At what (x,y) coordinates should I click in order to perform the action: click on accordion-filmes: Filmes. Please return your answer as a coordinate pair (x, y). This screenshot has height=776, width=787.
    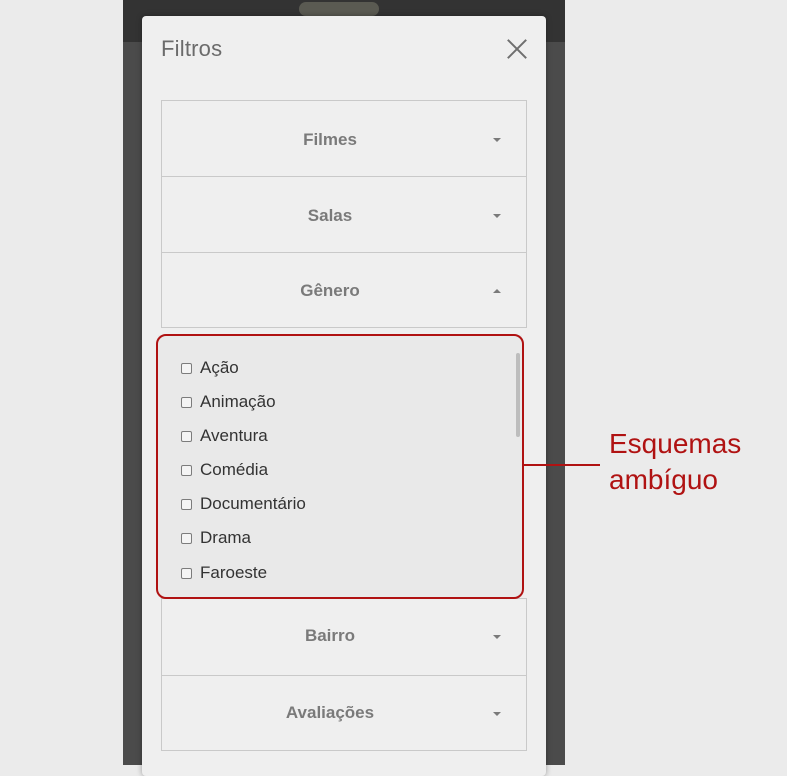
    Looking at the image, I should click on (344, 138).